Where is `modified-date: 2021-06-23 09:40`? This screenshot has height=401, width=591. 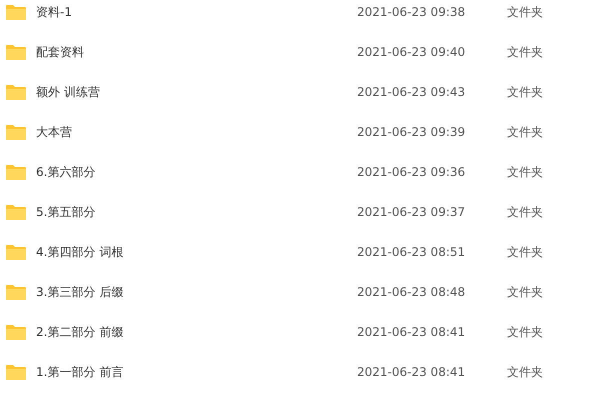
modified-date: 2021-06-23 09:40 is located at coordinates (411, 52).